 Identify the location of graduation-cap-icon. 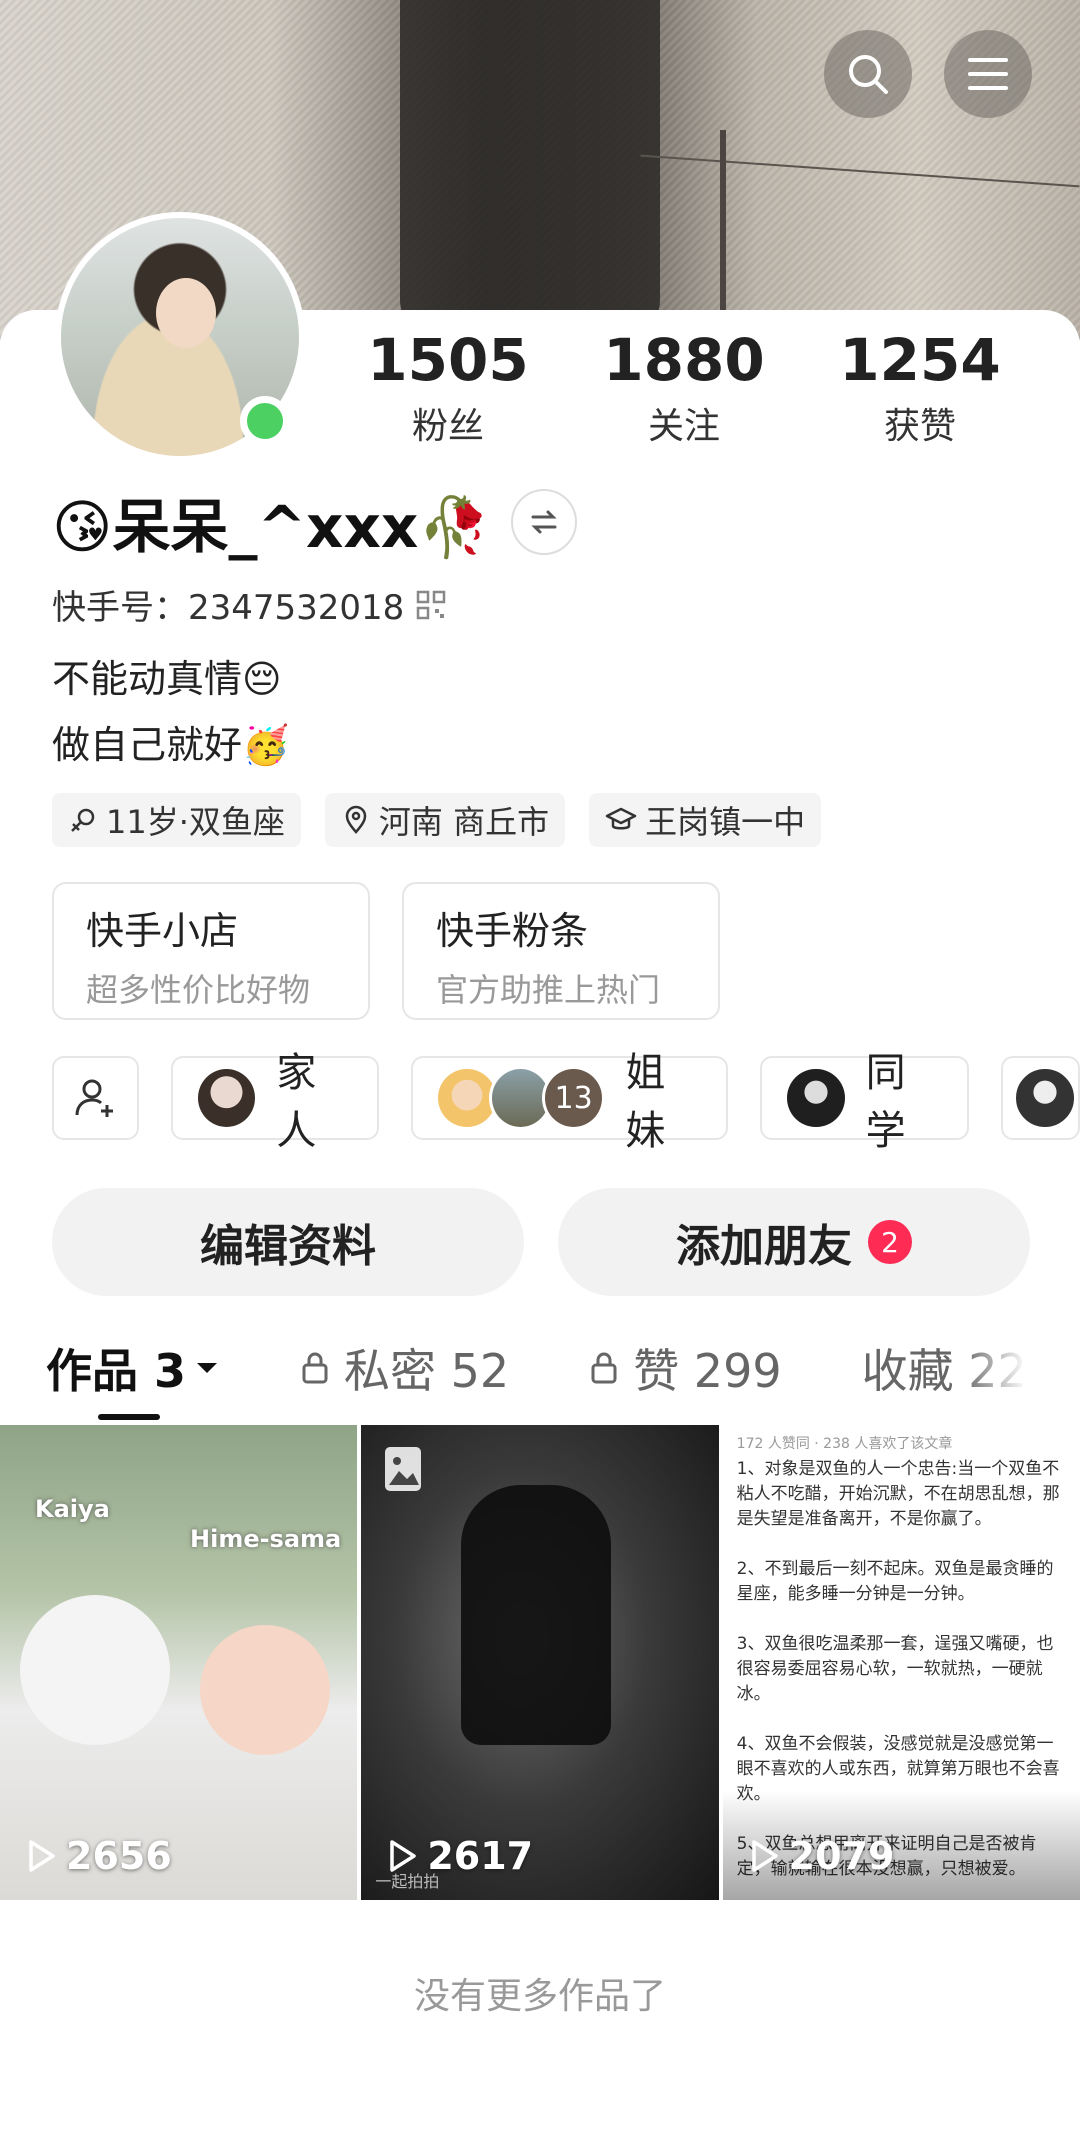
(621, 818).